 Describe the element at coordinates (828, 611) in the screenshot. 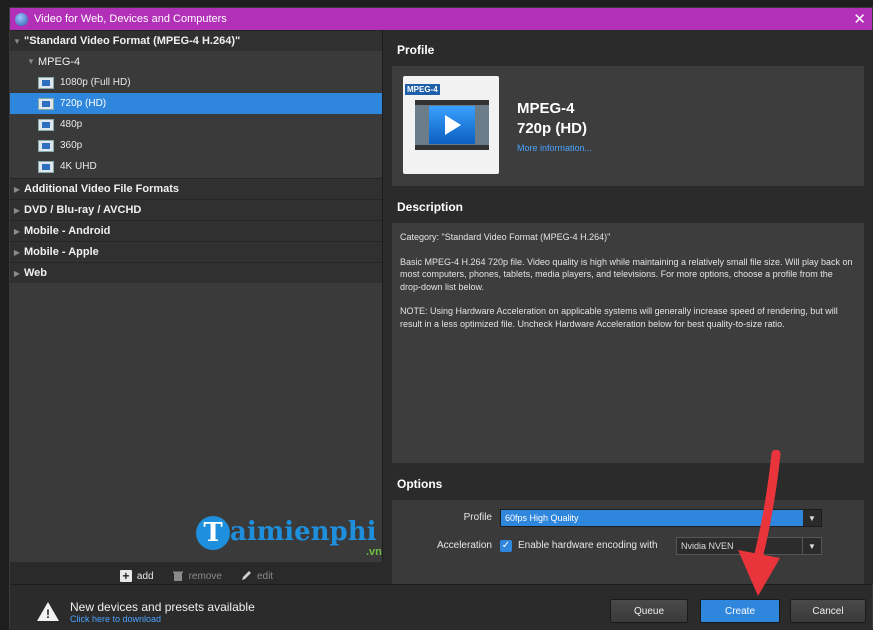

I see `cancel-button: Cancel` at that location.